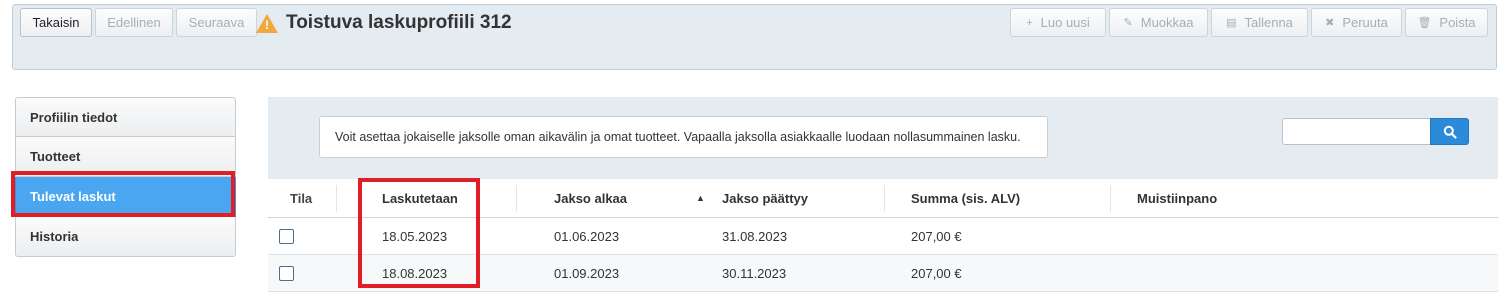 The width and height of the screenshot is (1498, 292). I want to click on column-header-billing-date: Laskutetaan, so click(420, 198).